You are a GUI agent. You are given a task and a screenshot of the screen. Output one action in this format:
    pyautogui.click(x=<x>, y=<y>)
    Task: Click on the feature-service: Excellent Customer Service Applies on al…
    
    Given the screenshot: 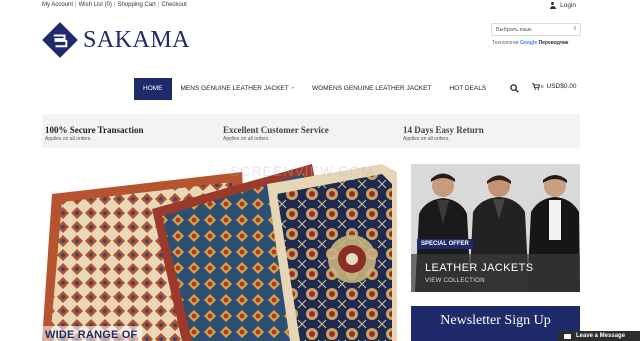 What is the action you would take?
    pyautogui.click(x=276, y=133)
    